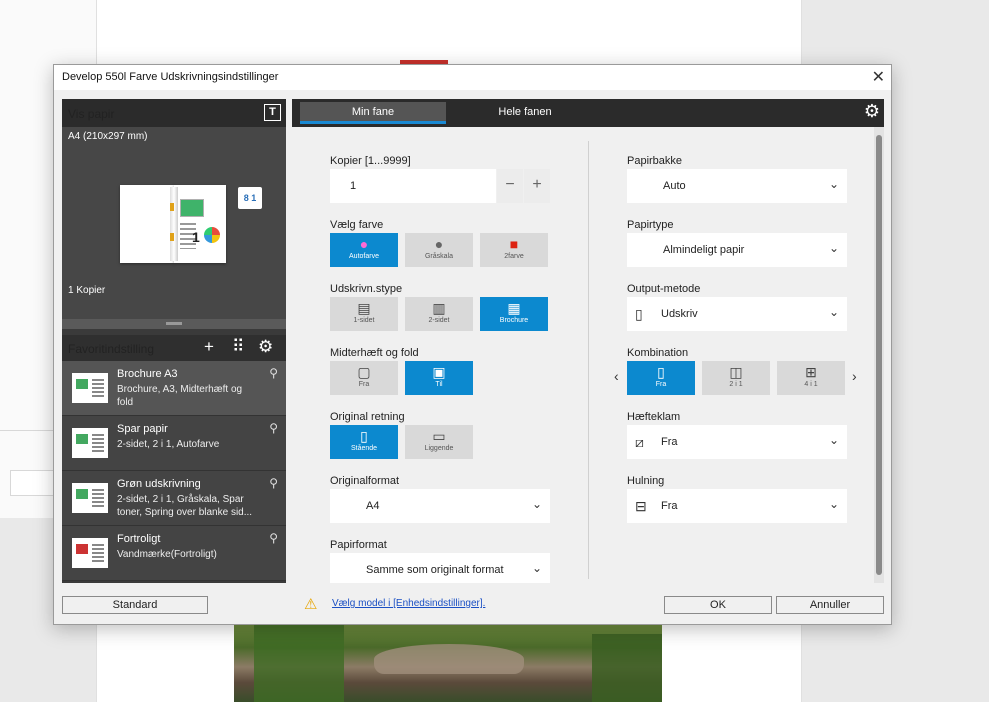  Describe the element at coordinates (737, 314) in the screenshot. I see `output-method-select: ▯ Udskriv ⌄` at that location.